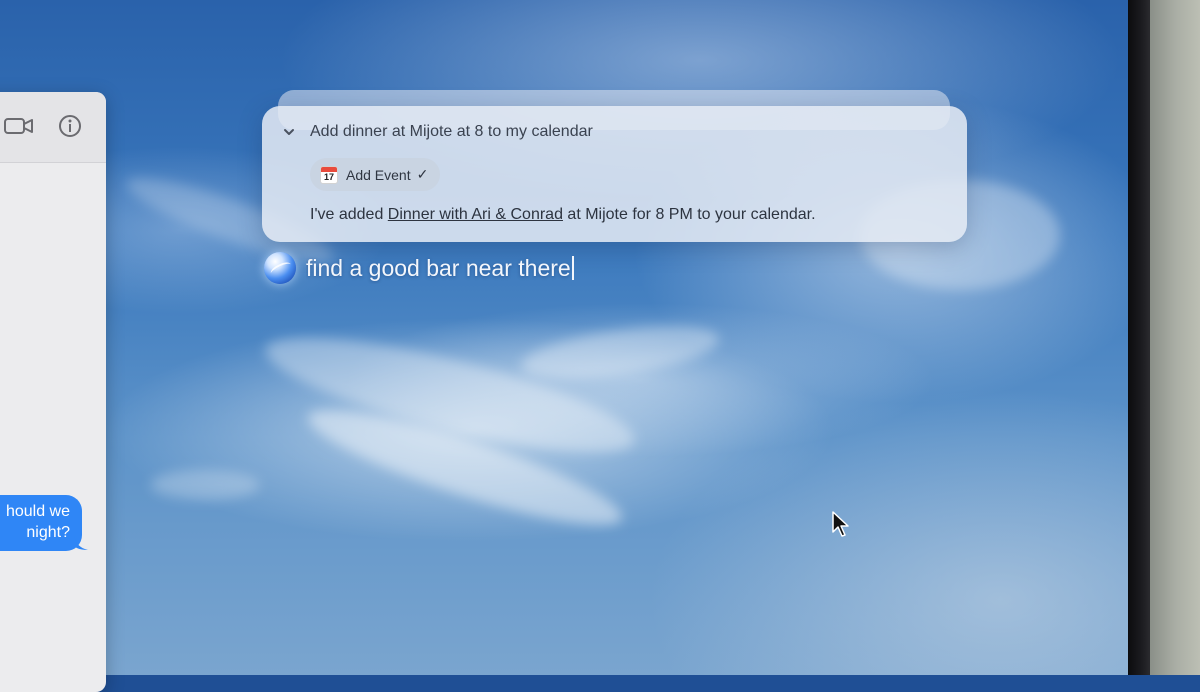  Describe the element at coordinates (81, 543) in the screenshot. I see `bubble-tail` at that location.